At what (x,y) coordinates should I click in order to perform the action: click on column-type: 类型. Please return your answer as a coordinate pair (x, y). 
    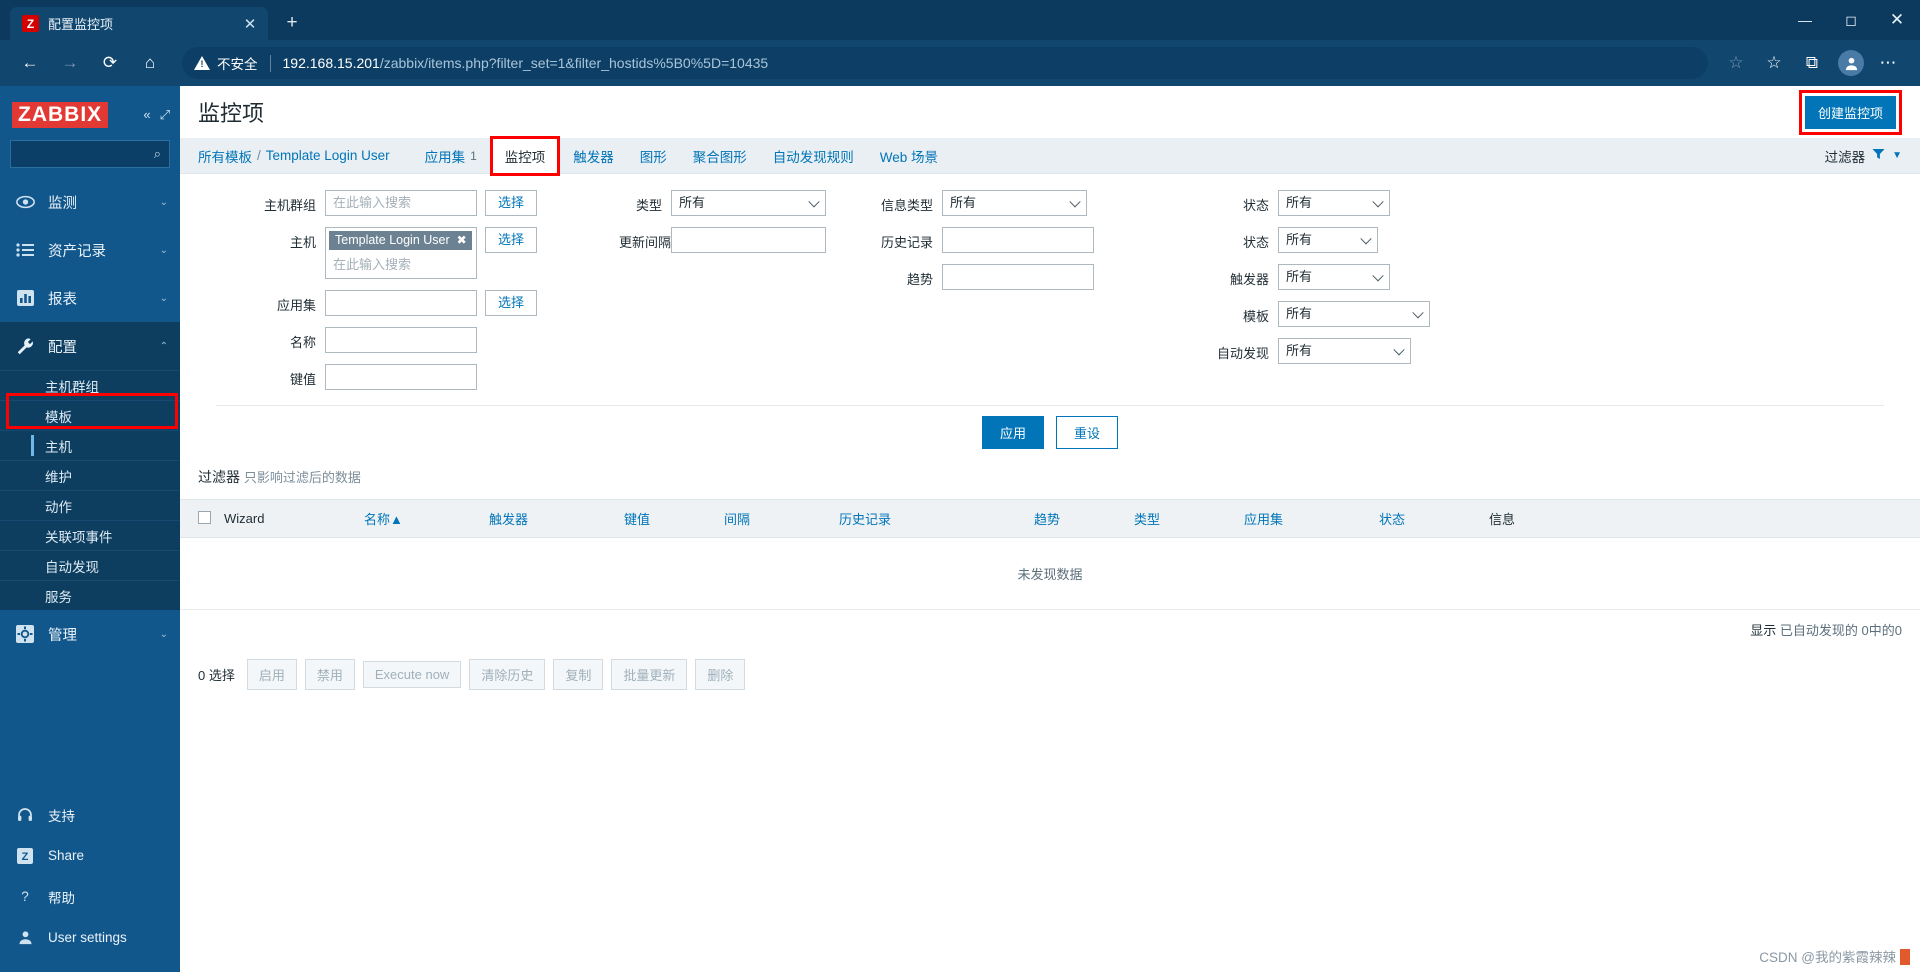
    Looking at the image, I should click on (1183, 519).